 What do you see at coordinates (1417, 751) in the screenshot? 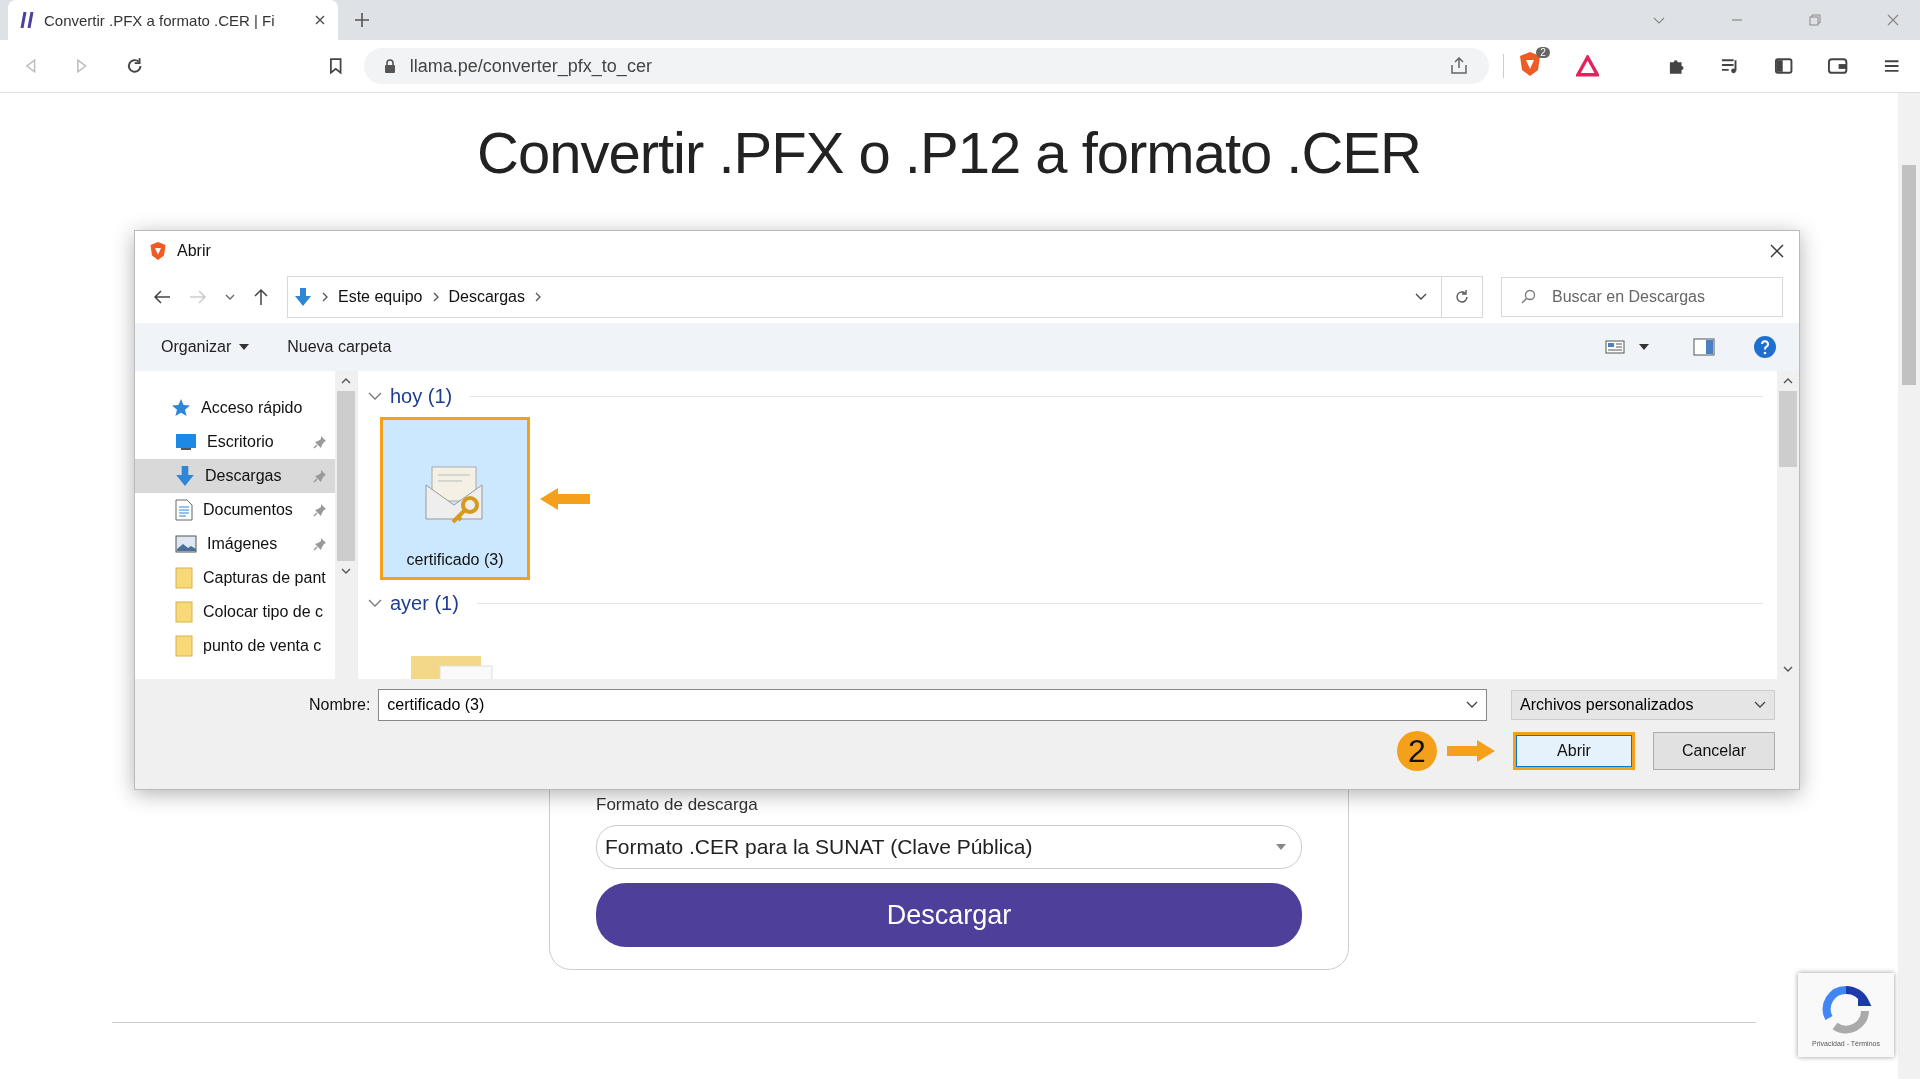
I see `step-number-badge: 2` at bounding box center [1417, 751].